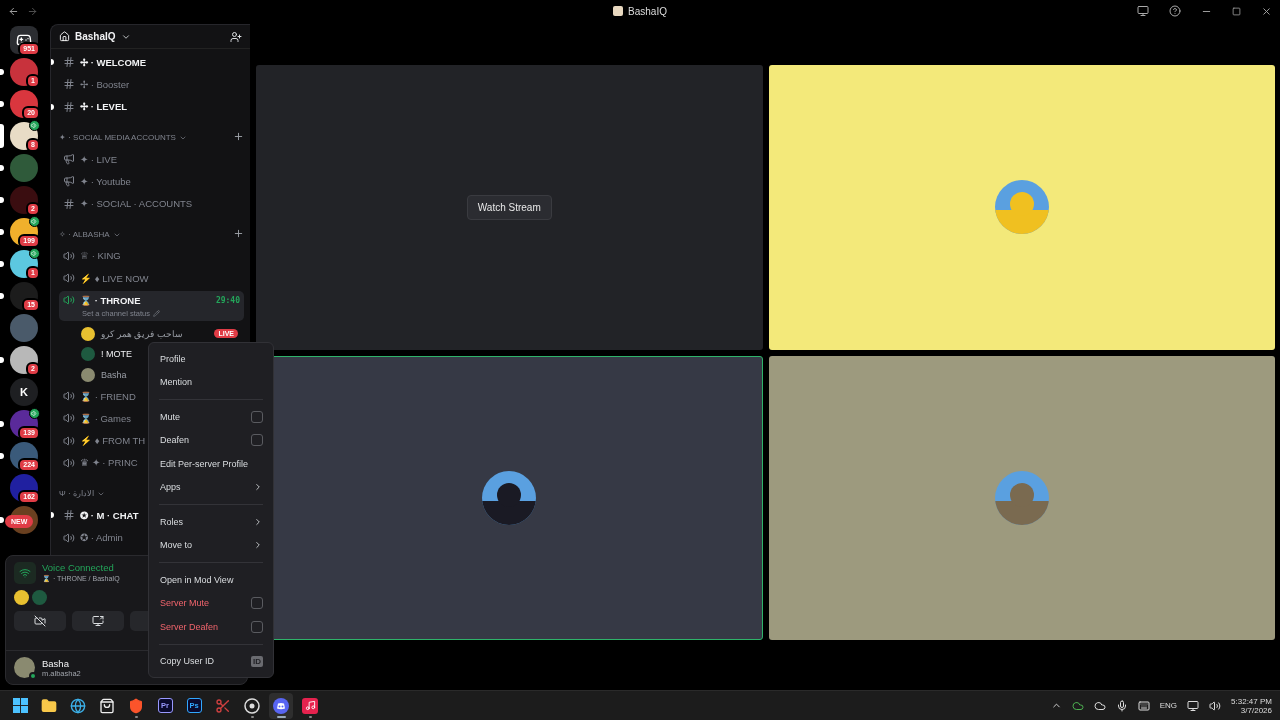 This screenshot has width=1280, height=720. What do you see at coordinates (95, 36) in the screenshot?
I see `server-name: BashaIQ` at bounding box center [95, 36].